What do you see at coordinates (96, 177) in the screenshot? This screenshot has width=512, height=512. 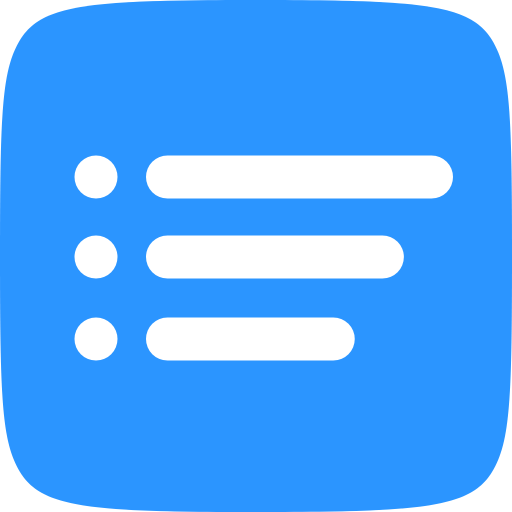 I see `list-row-1-bullet` at bounding box center [96, 177].